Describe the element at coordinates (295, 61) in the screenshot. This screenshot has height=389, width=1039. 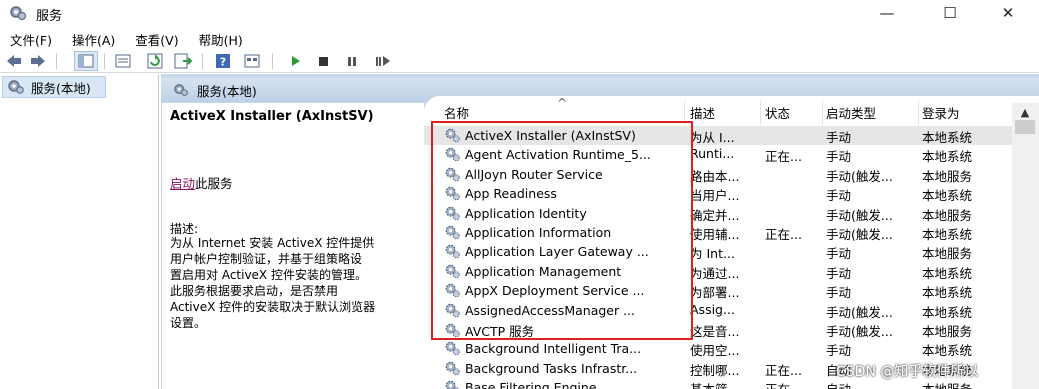
I see `start-service-button` at that location.